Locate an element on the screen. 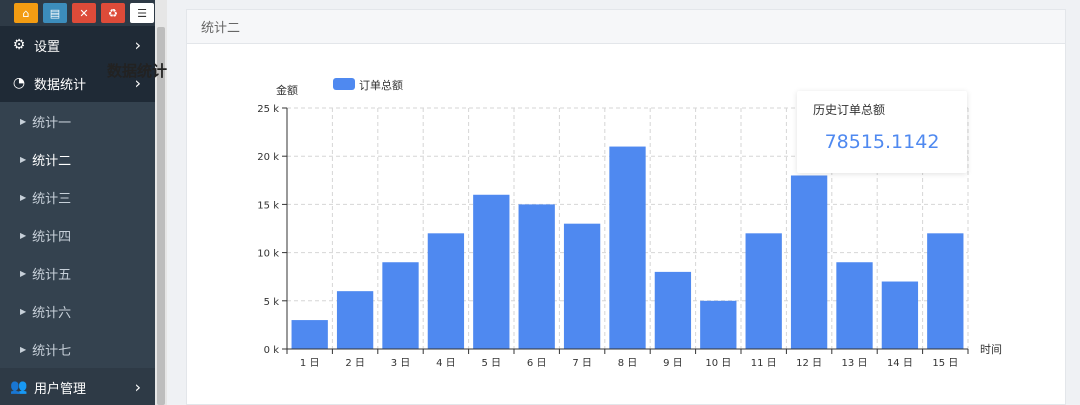  x-tick-label: 15 日 is located at coordinates (945, 363).